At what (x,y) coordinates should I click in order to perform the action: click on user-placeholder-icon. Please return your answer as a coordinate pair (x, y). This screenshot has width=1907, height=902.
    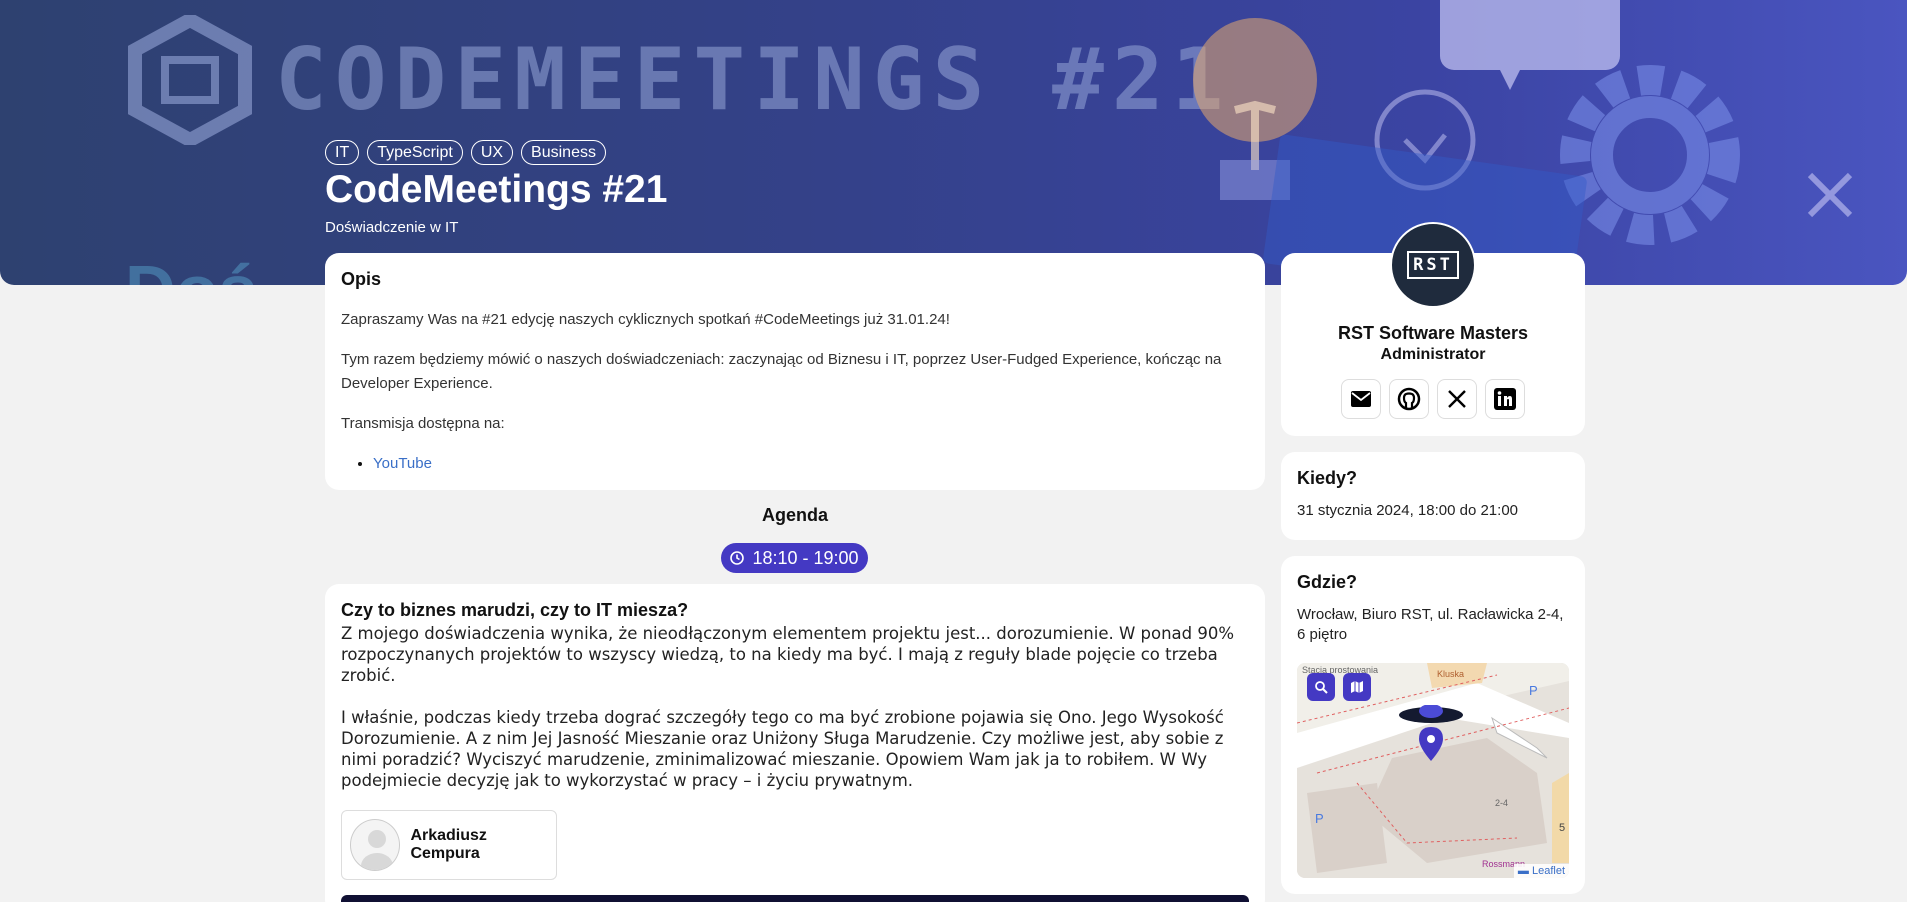
    Looking at the image, I should click on (377, 850).